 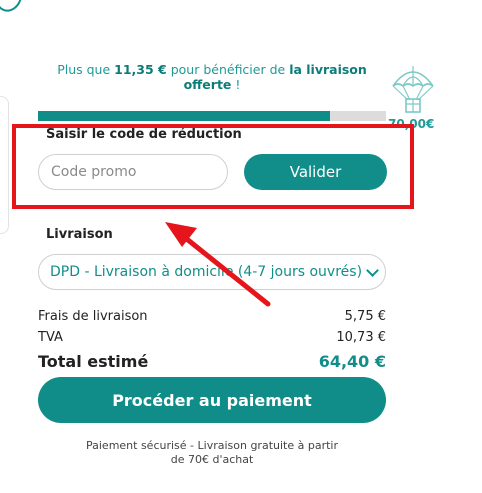 What do you see at coordinates (93, 361) in the screenshot?
I see `total-label: Total estimé` at bounding box center [93, 361].